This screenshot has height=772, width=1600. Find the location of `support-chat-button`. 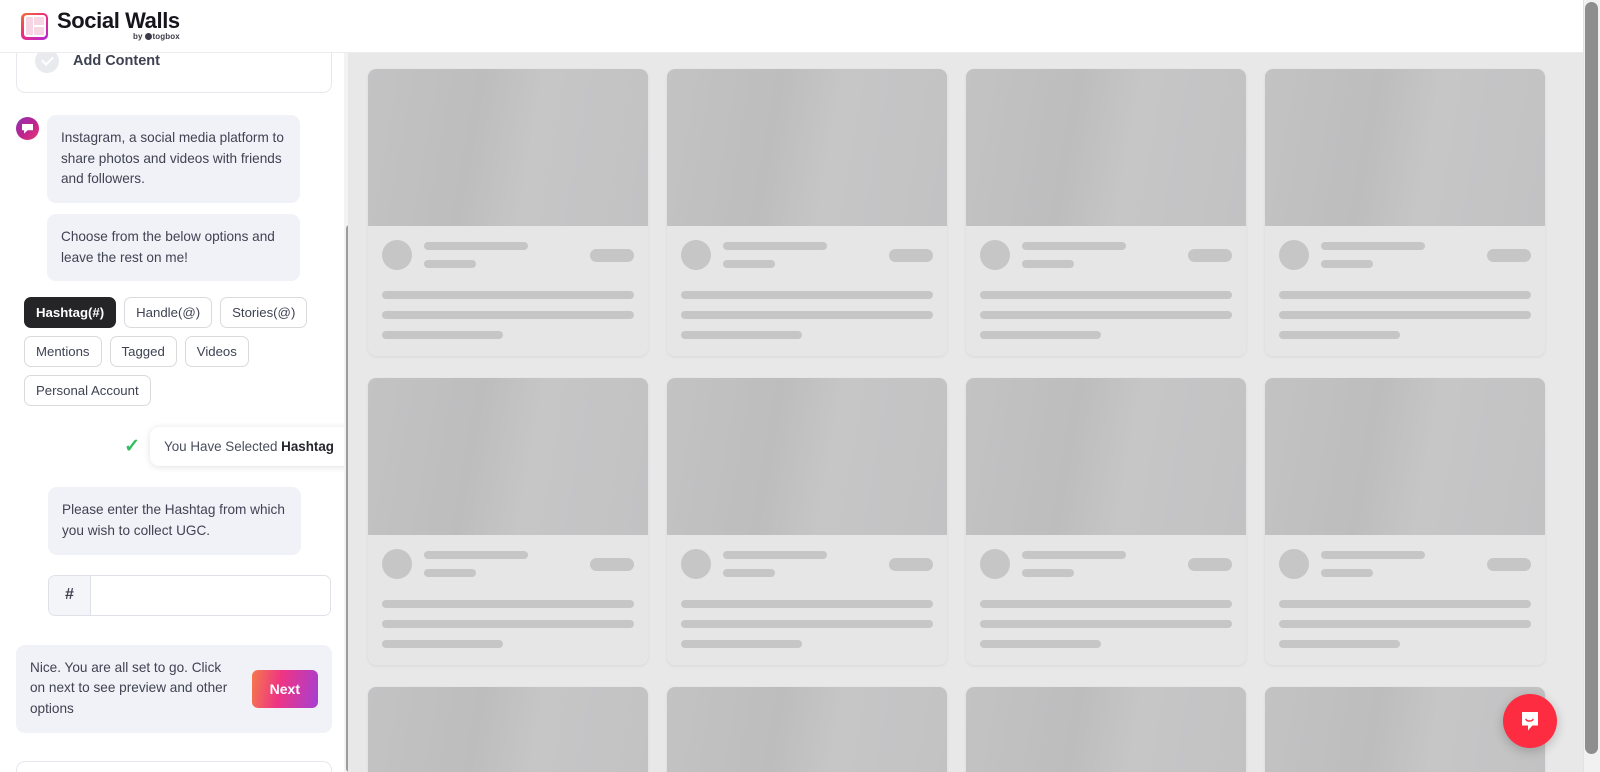

support-chat-button is located at coordinates (1530, 721).